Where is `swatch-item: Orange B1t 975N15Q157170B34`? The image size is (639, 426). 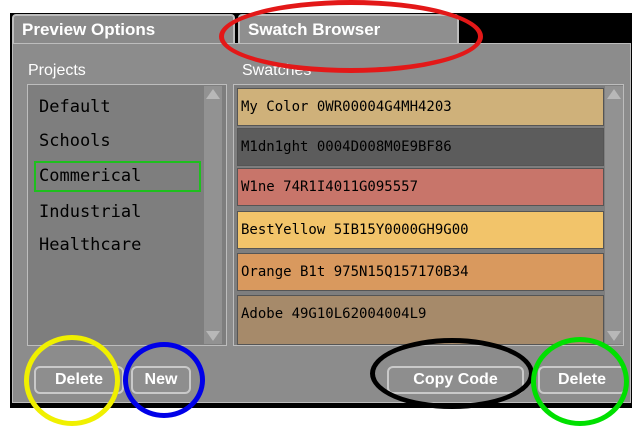 swatch-item: Orange B1t 975N15Q157170B34 is located at coordinates (420, 272).